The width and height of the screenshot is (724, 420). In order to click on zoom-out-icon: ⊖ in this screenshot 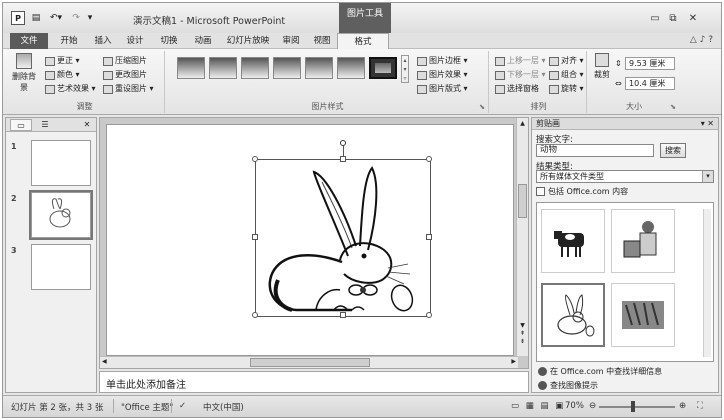, I will do `click(592, 406)`.